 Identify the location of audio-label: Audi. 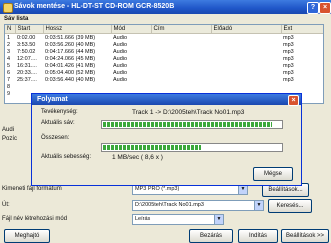
(8, 130).